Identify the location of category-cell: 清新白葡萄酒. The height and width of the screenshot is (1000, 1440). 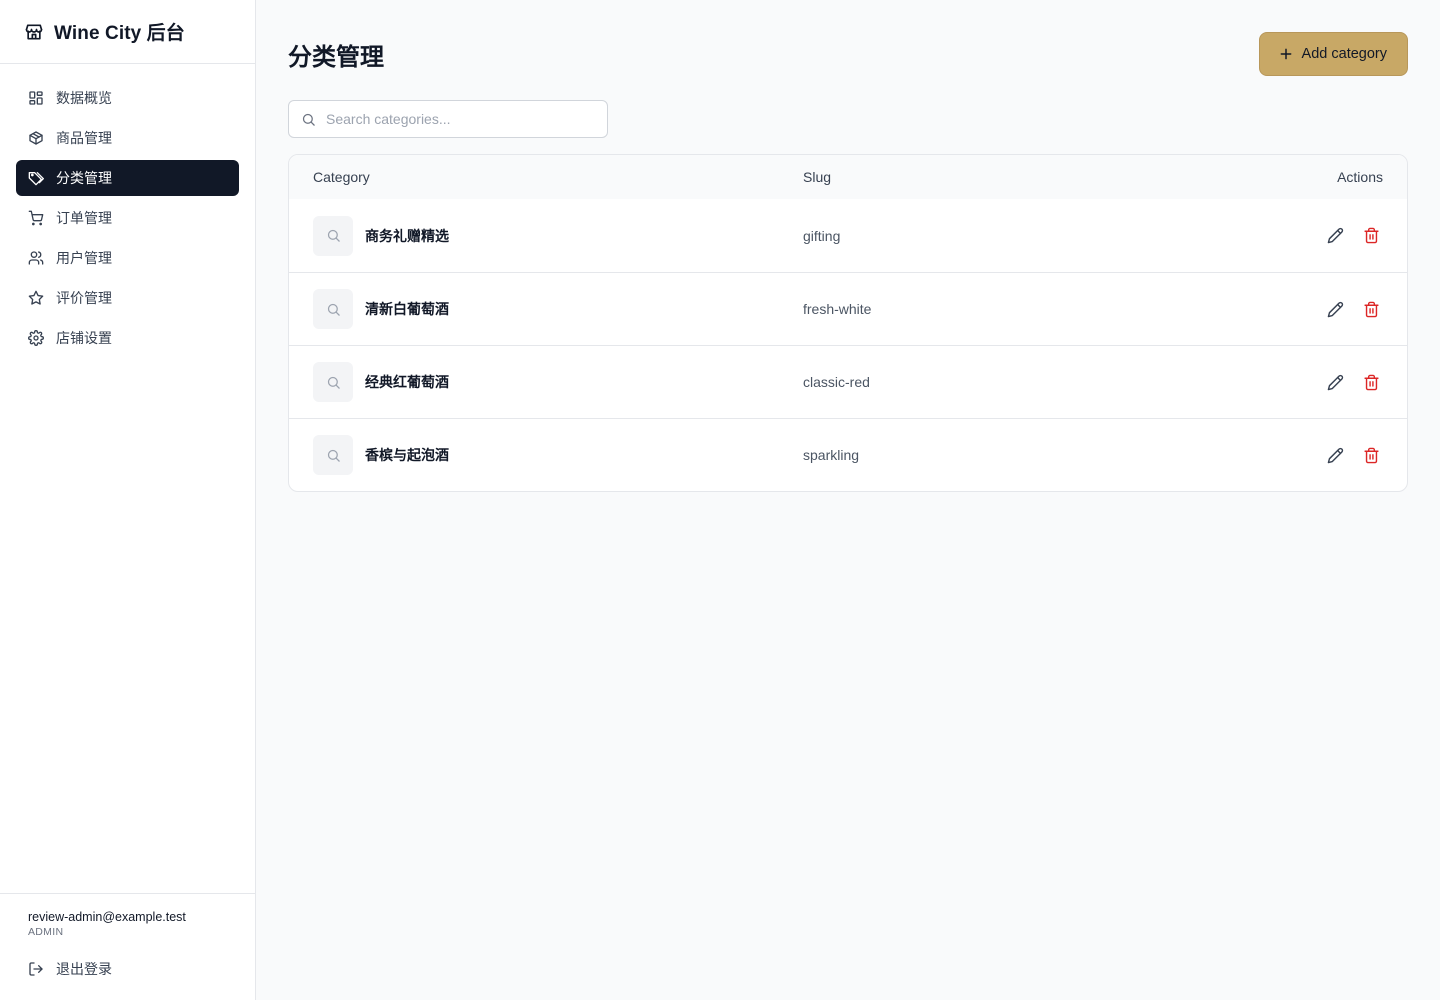
(558, 309).